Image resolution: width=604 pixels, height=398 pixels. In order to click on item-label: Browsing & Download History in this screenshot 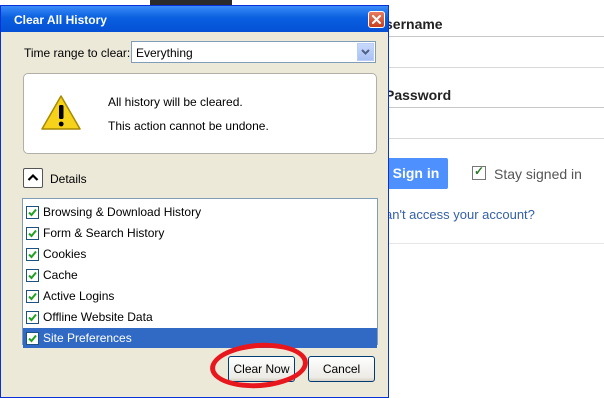, I will do `click(122, 212)`.